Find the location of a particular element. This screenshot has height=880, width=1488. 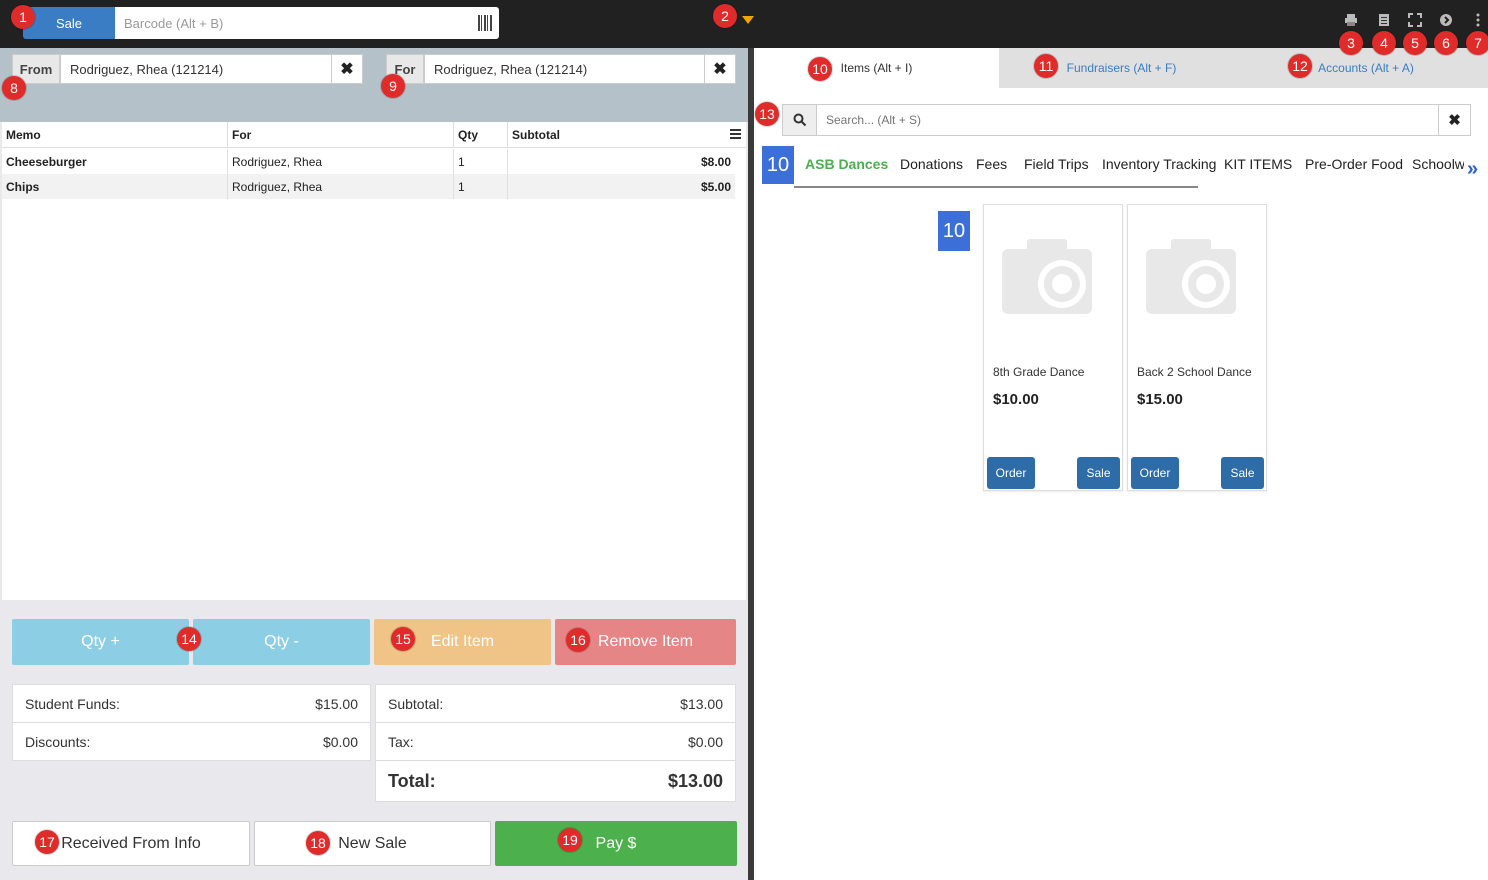

table-row: Cheeseburger Rodriguez, Rhea 1 $8.00 is located at coordinates (368, 161).